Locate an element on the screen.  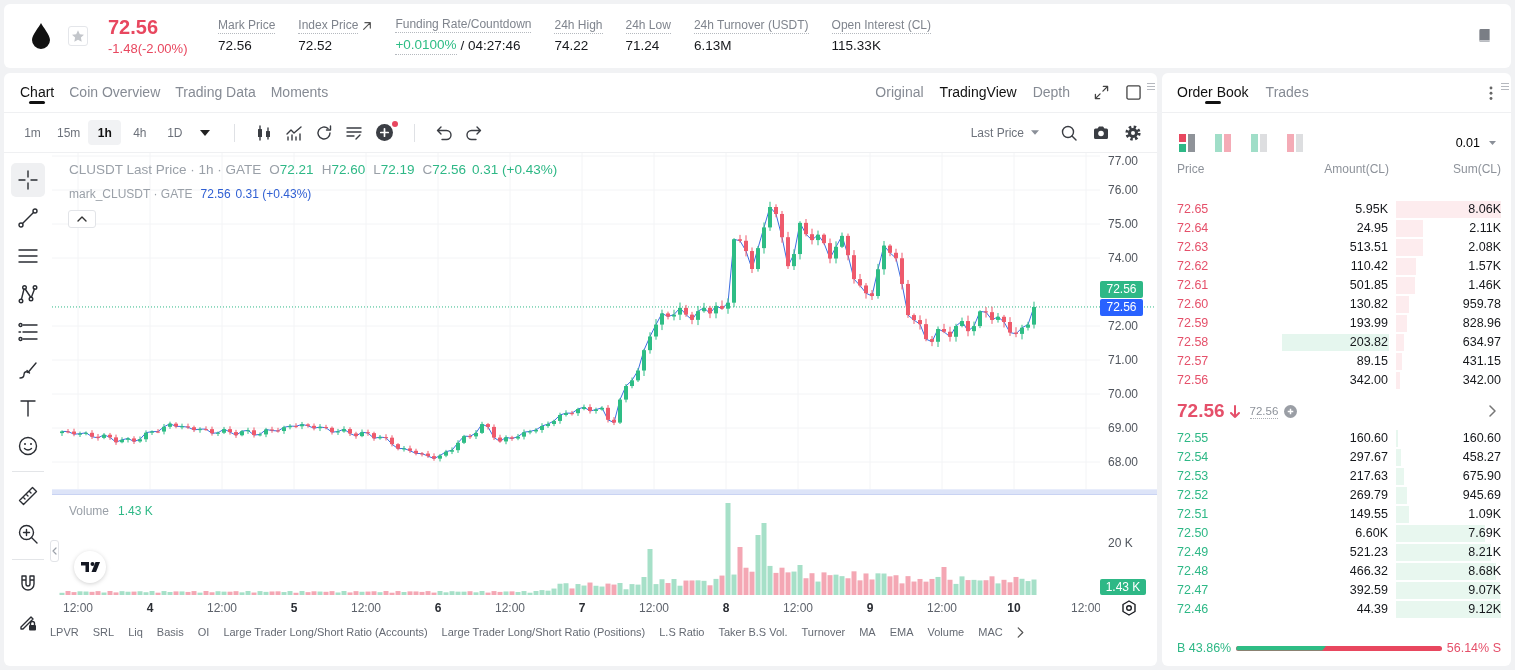
stat-value: 72.52 is located at coordinates (315, 45).